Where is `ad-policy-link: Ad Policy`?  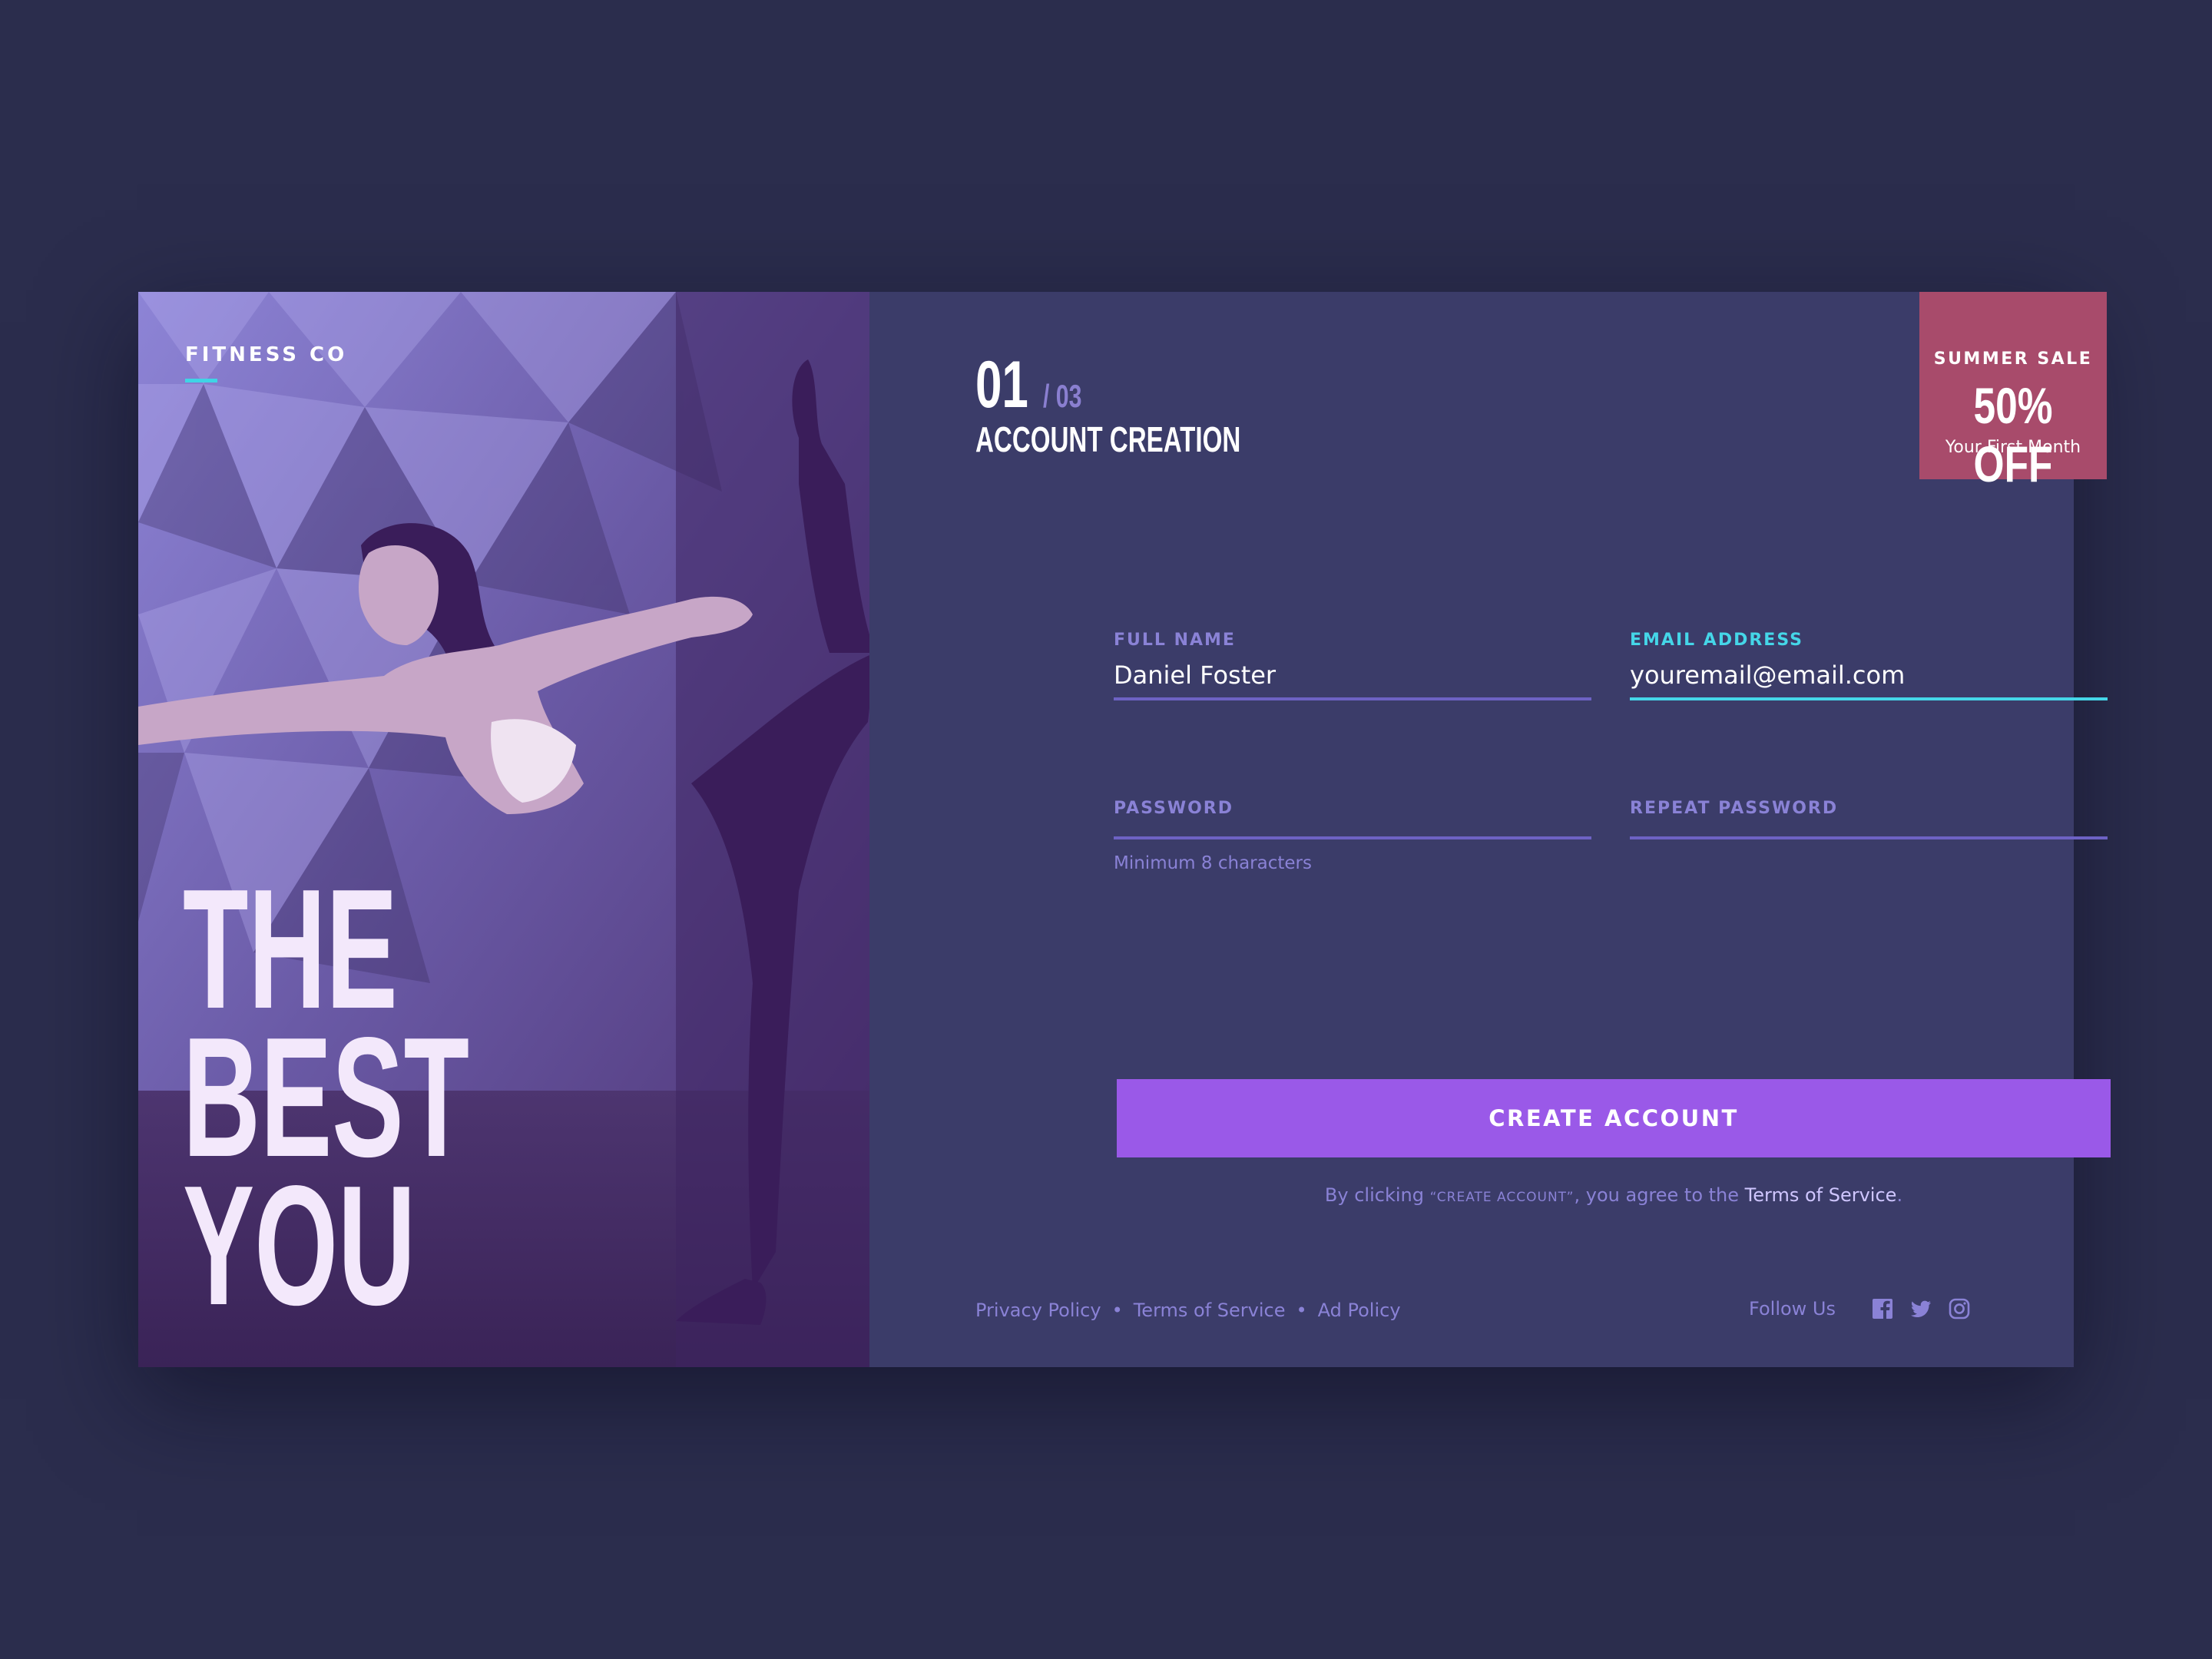 ad-policy-link: Ad Policy is located at coordinates (1360, 1310).